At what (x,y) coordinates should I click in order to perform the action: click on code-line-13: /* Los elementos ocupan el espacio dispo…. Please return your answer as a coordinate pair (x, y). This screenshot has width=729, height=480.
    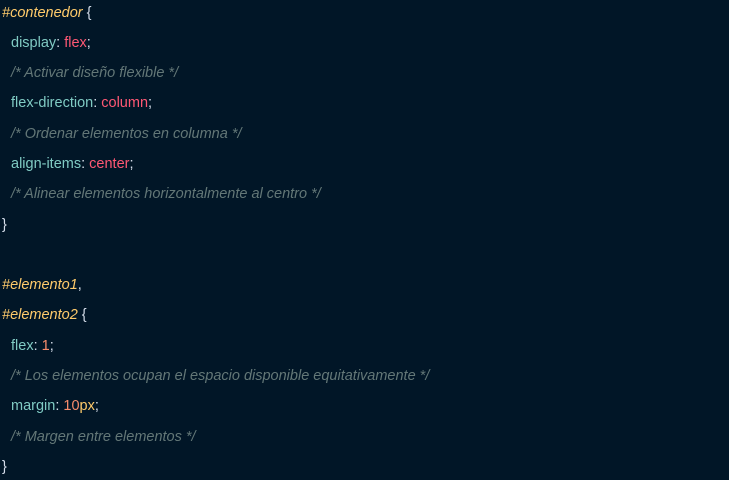
    Looking at the image, I should click on (215, 376).